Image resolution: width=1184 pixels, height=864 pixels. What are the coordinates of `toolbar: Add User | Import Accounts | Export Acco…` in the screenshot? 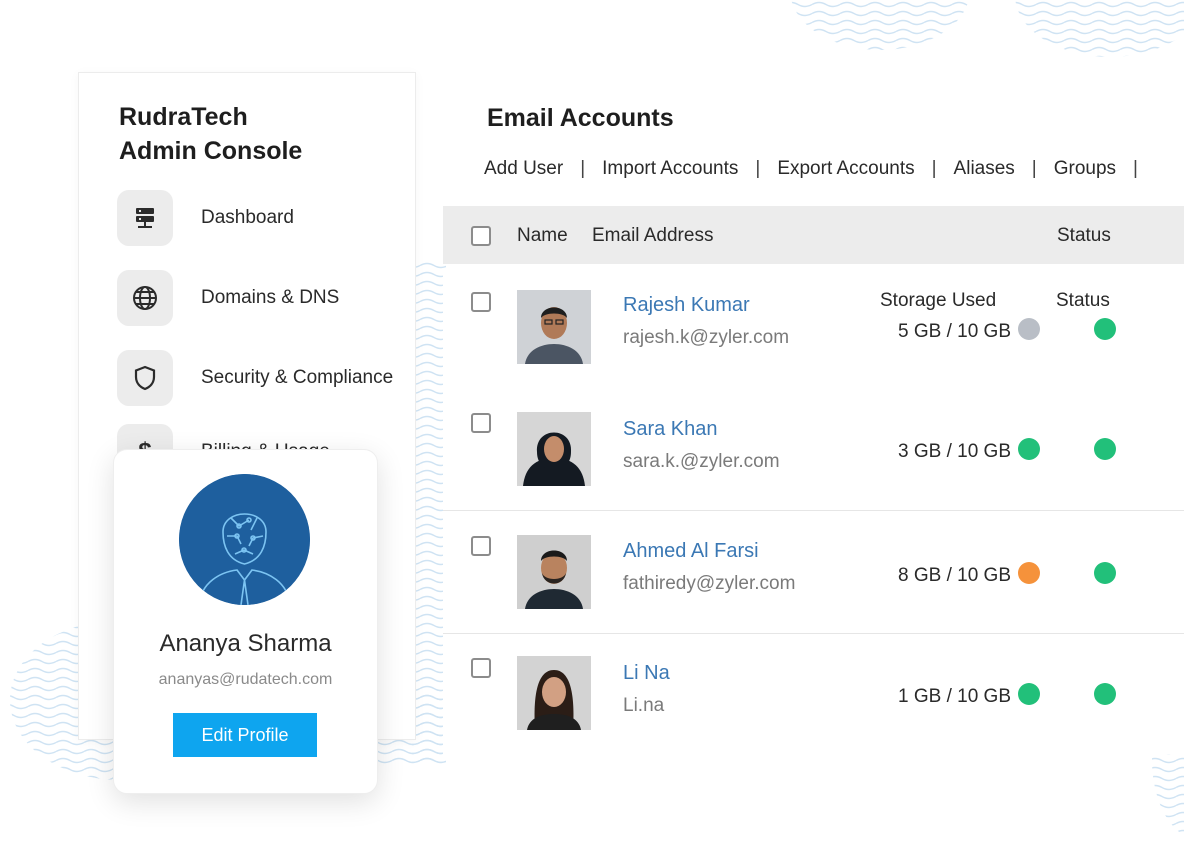 It's located at (819, 169).